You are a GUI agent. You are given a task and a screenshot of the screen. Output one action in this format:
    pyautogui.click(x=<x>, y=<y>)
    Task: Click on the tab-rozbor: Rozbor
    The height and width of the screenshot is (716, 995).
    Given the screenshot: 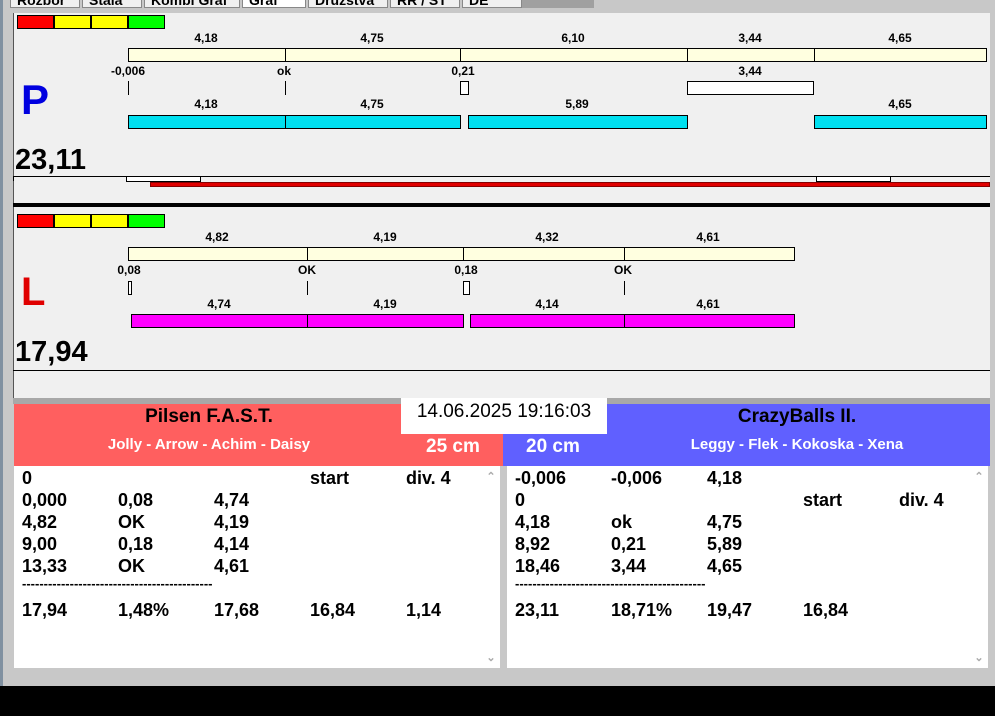 What is the action you would take?
    pyautogui.click(x=45, y=4)
    